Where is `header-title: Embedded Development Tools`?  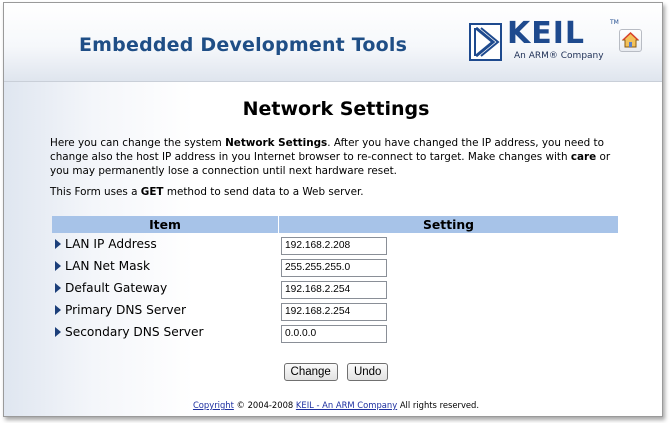
header-title: Embedded Development Tools is located at coordinates (243, 45).